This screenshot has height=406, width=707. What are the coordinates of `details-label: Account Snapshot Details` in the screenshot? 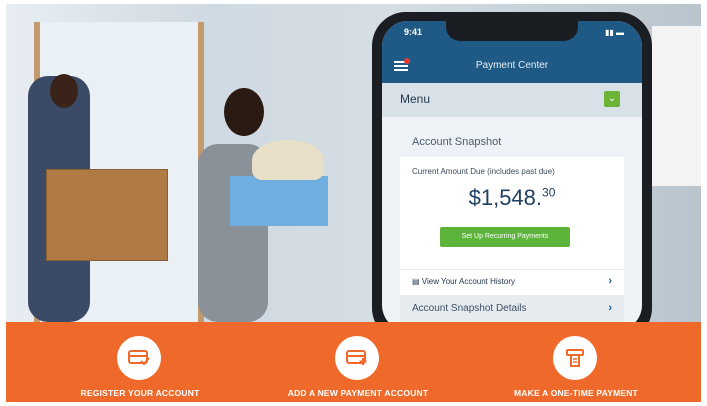 It's located at (469, 308).